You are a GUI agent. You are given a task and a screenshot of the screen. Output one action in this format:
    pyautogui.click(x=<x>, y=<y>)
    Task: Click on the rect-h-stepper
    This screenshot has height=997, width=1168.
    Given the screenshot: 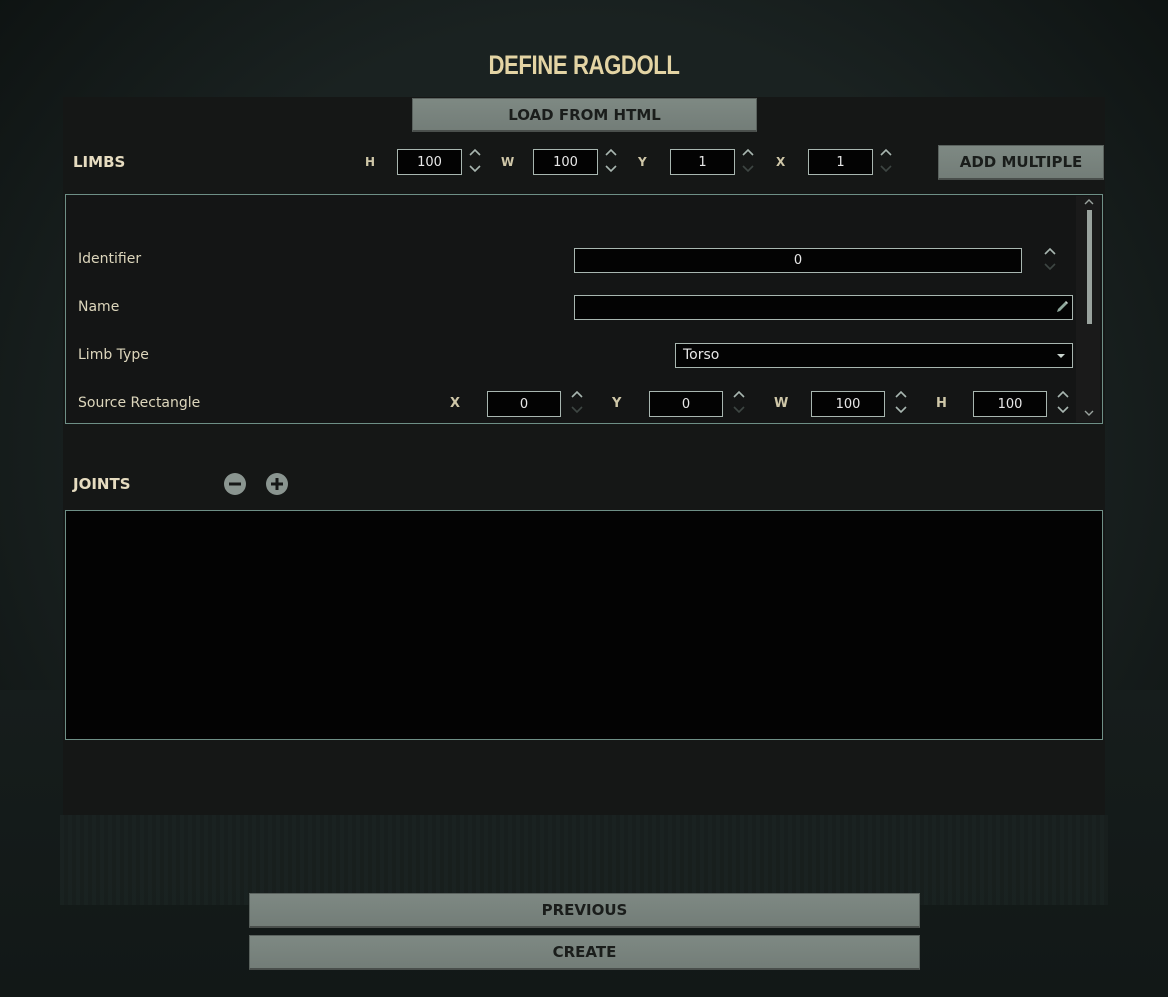 What is the action you would take?
    pyautogui.click(x=1063, y=404)
    